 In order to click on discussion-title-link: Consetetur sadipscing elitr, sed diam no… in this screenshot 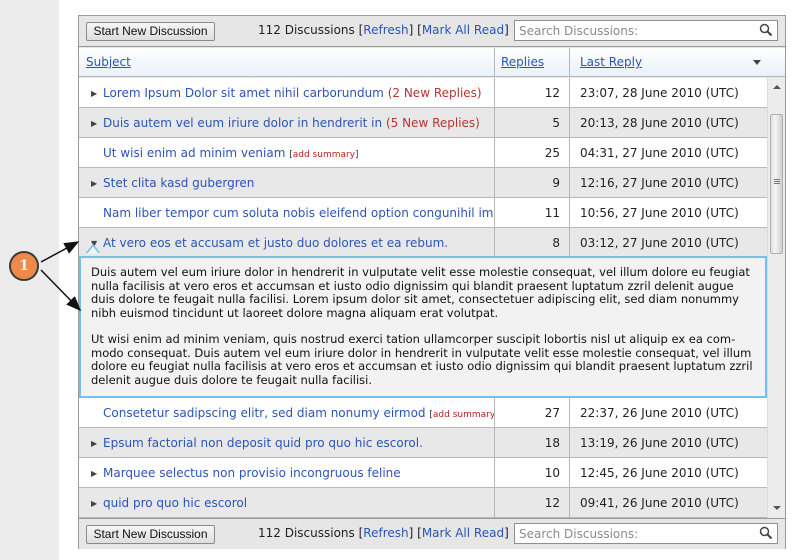, I will do `click(264, 413)`.